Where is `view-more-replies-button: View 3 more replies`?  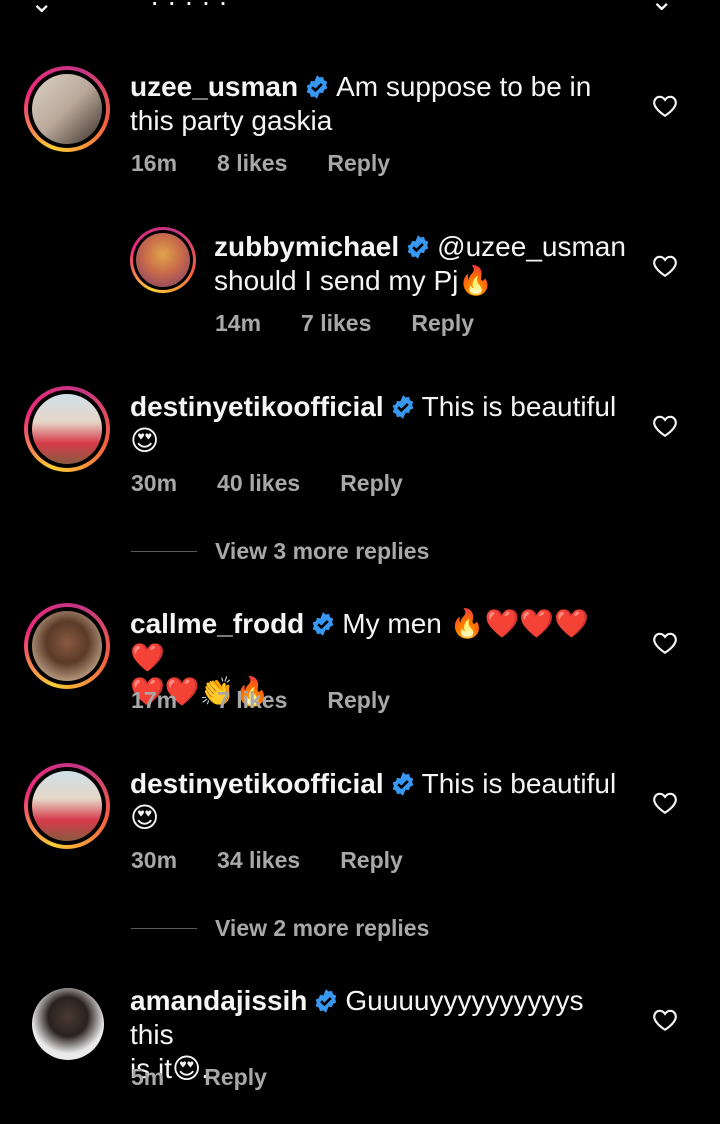 view-more-replies-button: View 3 more replies is located at coordinates (280, 551).